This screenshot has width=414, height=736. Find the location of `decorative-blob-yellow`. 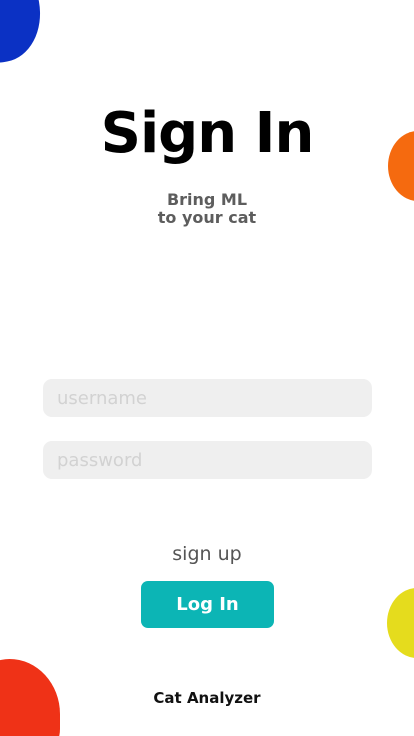

decorative-blob-yellow is located at coordinates (400, 623).